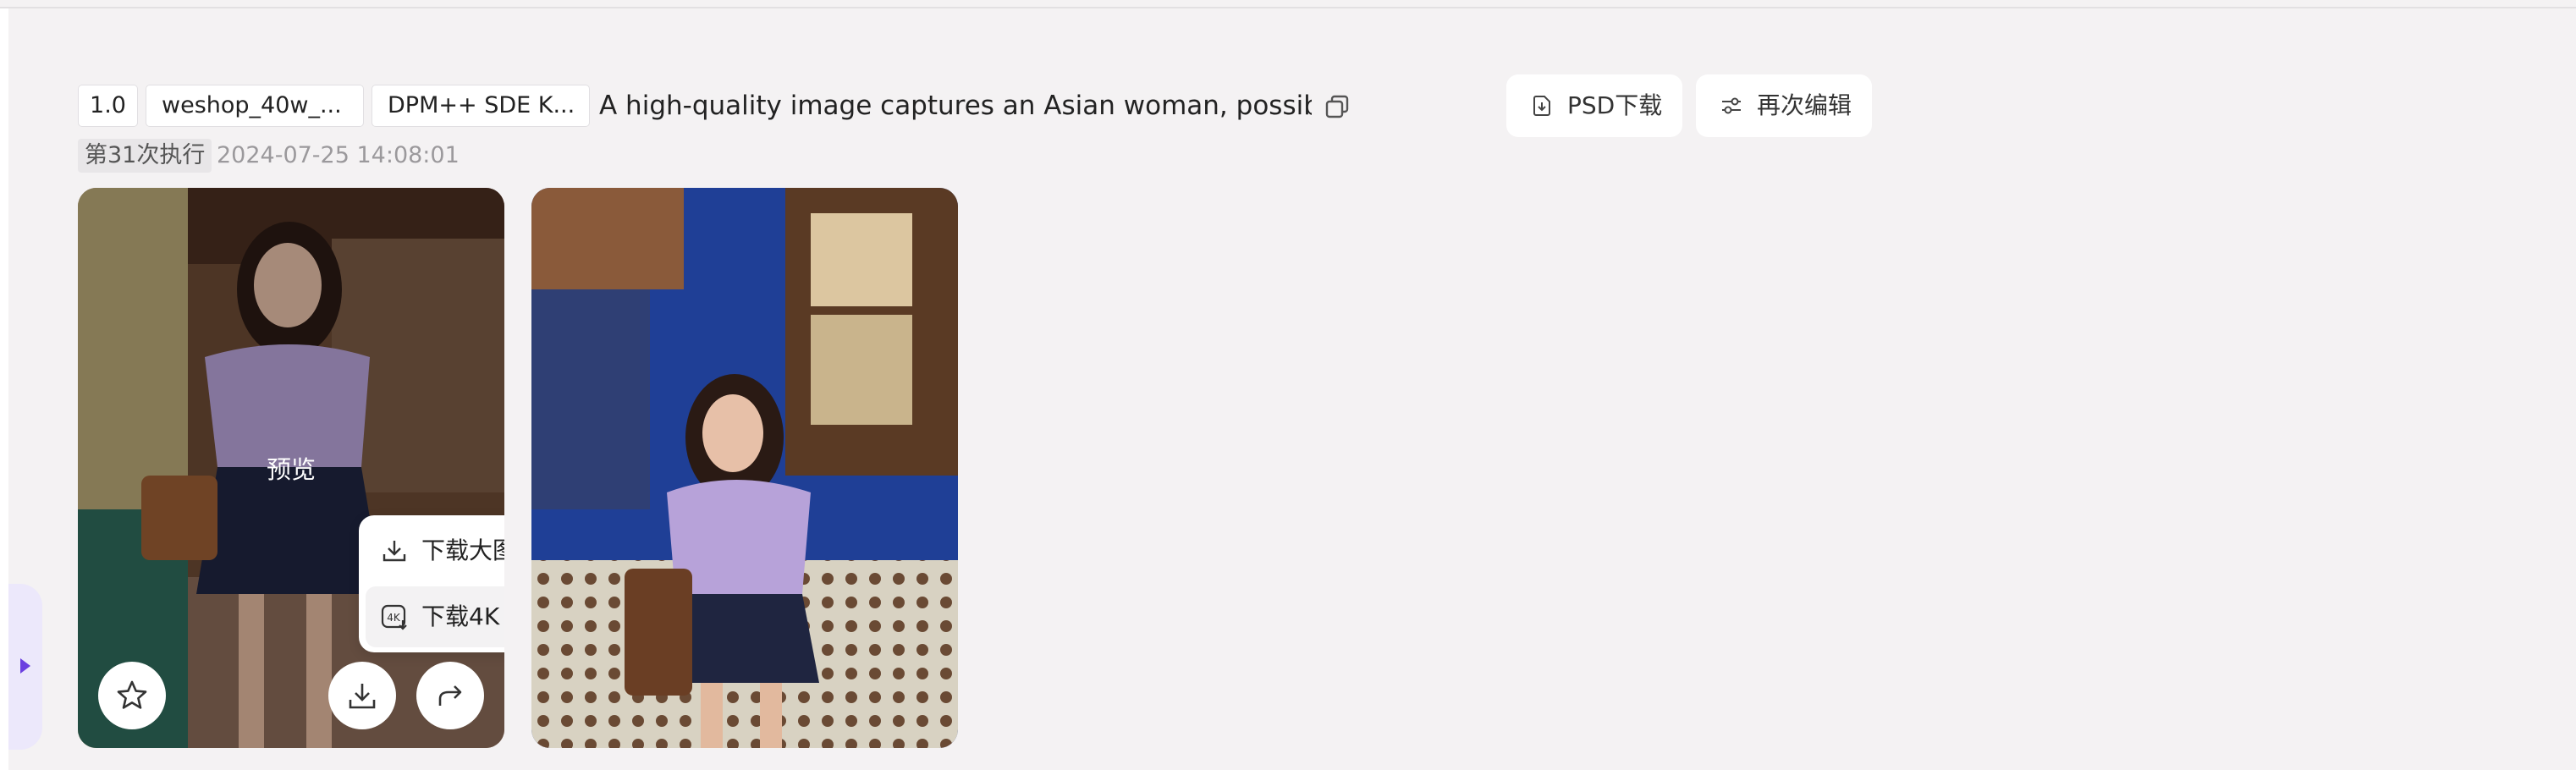  I want to click on download-large-label: 下载大图, so click(462, 550).